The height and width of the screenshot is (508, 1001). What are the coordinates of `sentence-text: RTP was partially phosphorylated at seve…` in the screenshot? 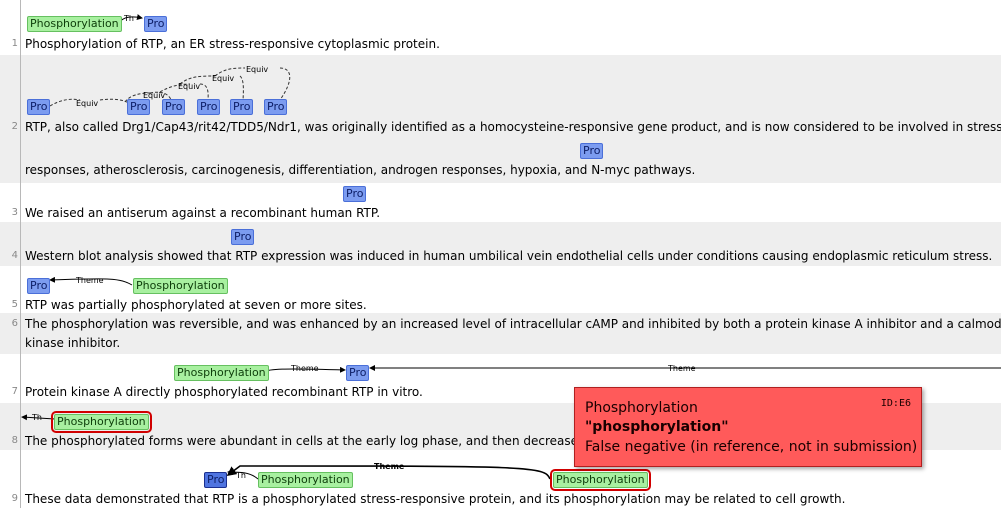 It's located at (196, 305).